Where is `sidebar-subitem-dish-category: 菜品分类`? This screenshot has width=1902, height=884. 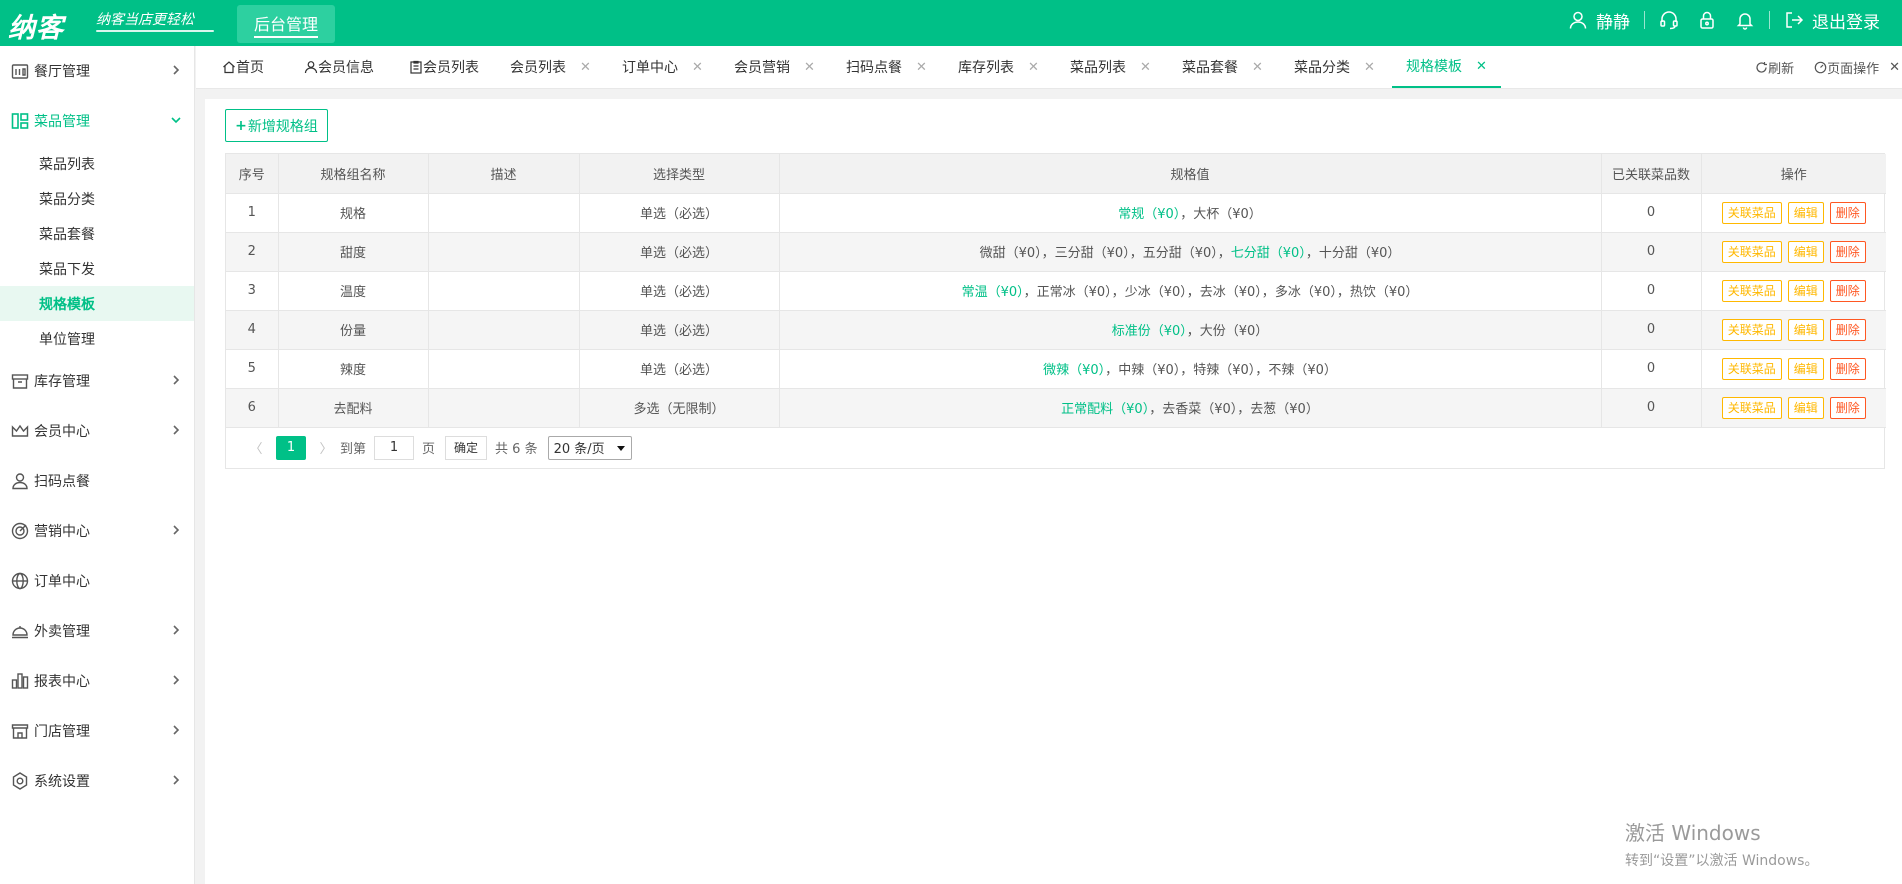
sidebar-subitem-dish-category: 菜品分类 is located at coordinates (97, 198).